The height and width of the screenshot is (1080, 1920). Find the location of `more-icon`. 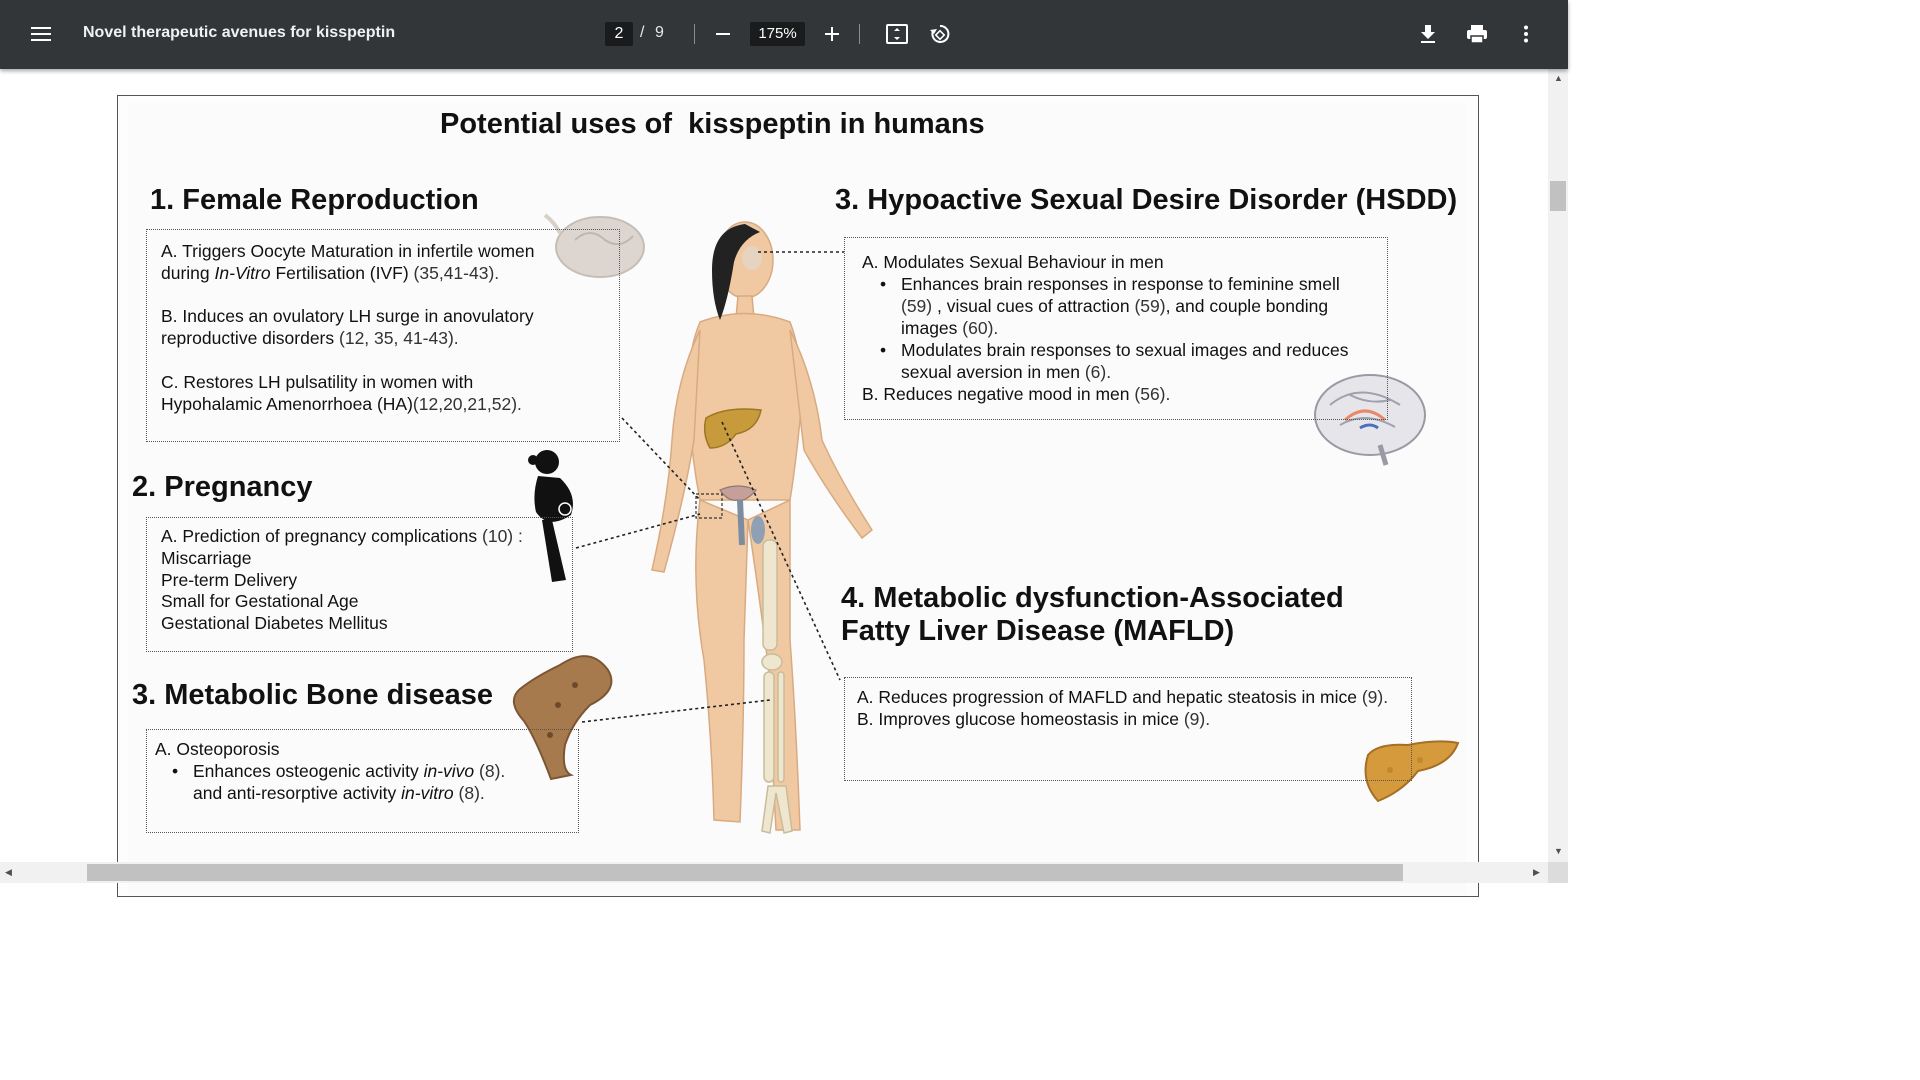

more-icon is located at coordinates (1526, 34).